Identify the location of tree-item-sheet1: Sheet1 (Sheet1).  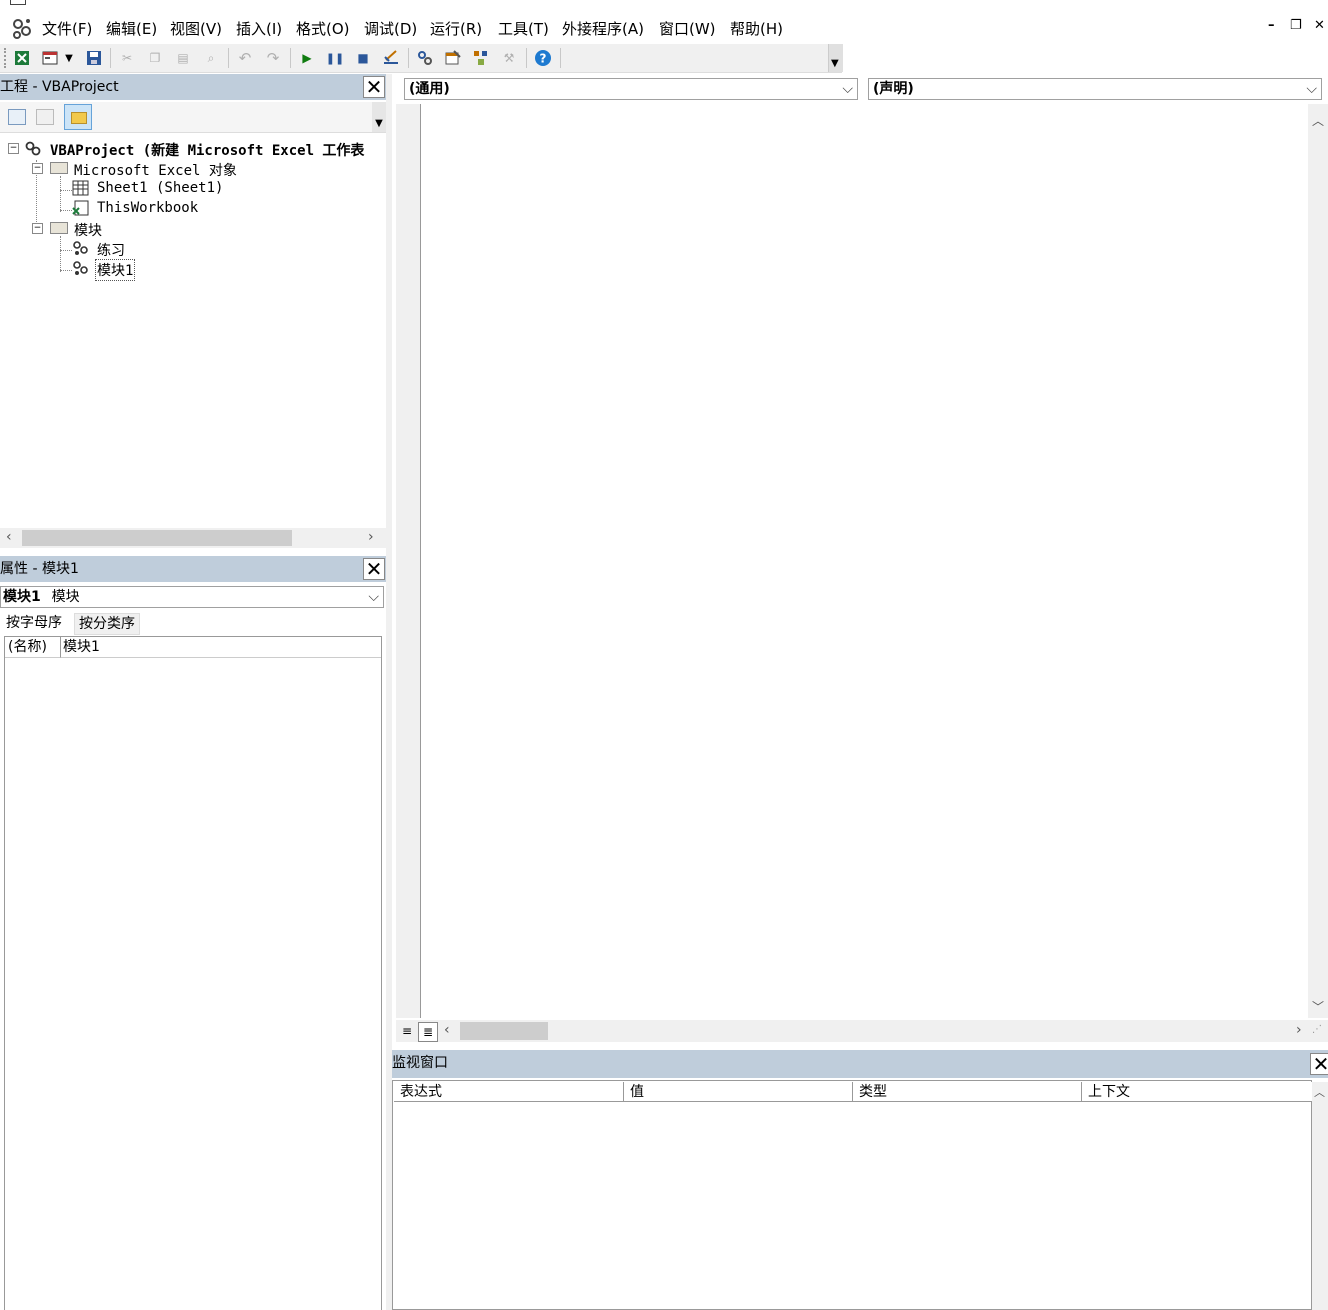
(160, 188).